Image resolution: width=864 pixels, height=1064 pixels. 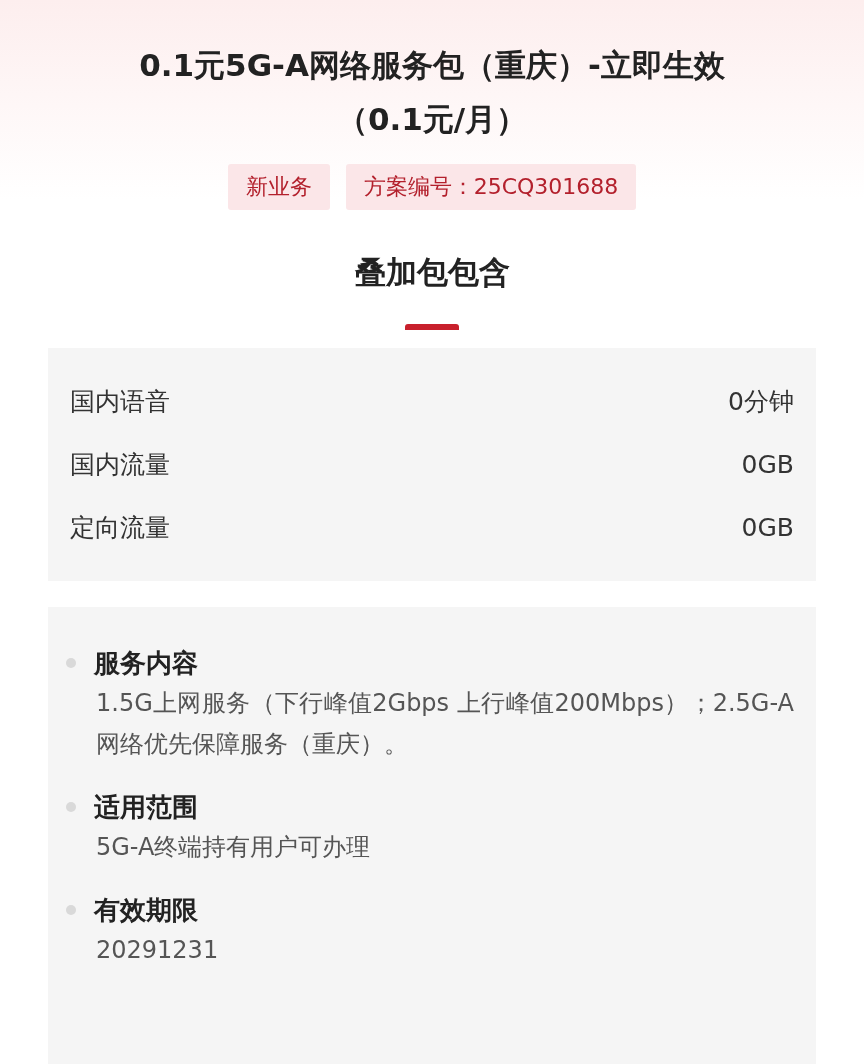 What do you see at coordinates (158, 950) in the screenshot?
I see `detail-text: 20291231` at bounding box center [158, 950].